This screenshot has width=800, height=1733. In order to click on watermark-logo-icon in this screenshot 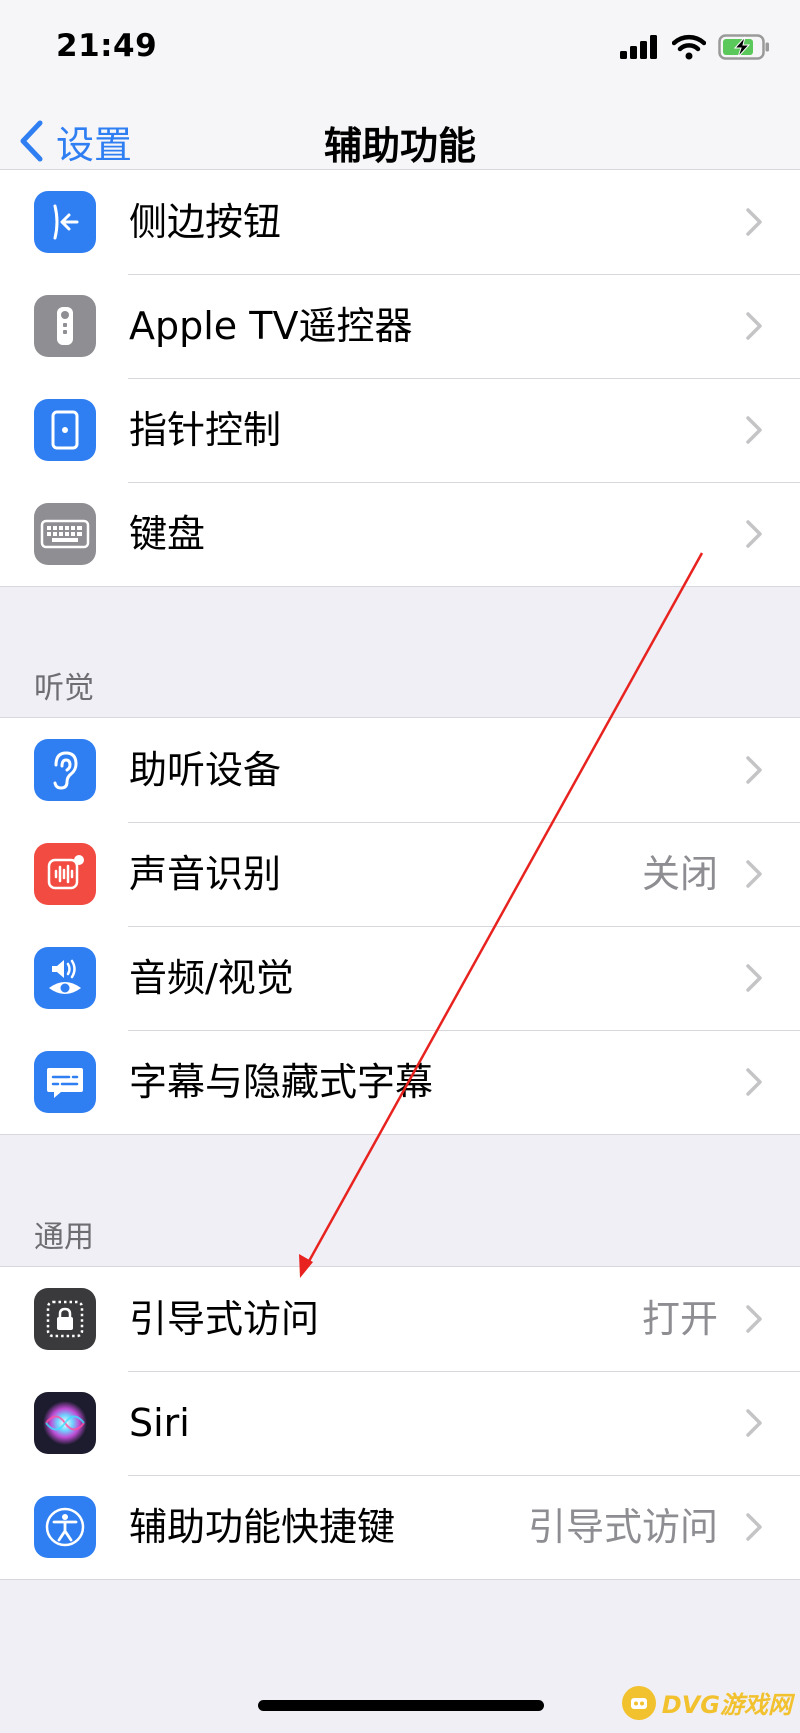, I will do `click(638, 1702)`.